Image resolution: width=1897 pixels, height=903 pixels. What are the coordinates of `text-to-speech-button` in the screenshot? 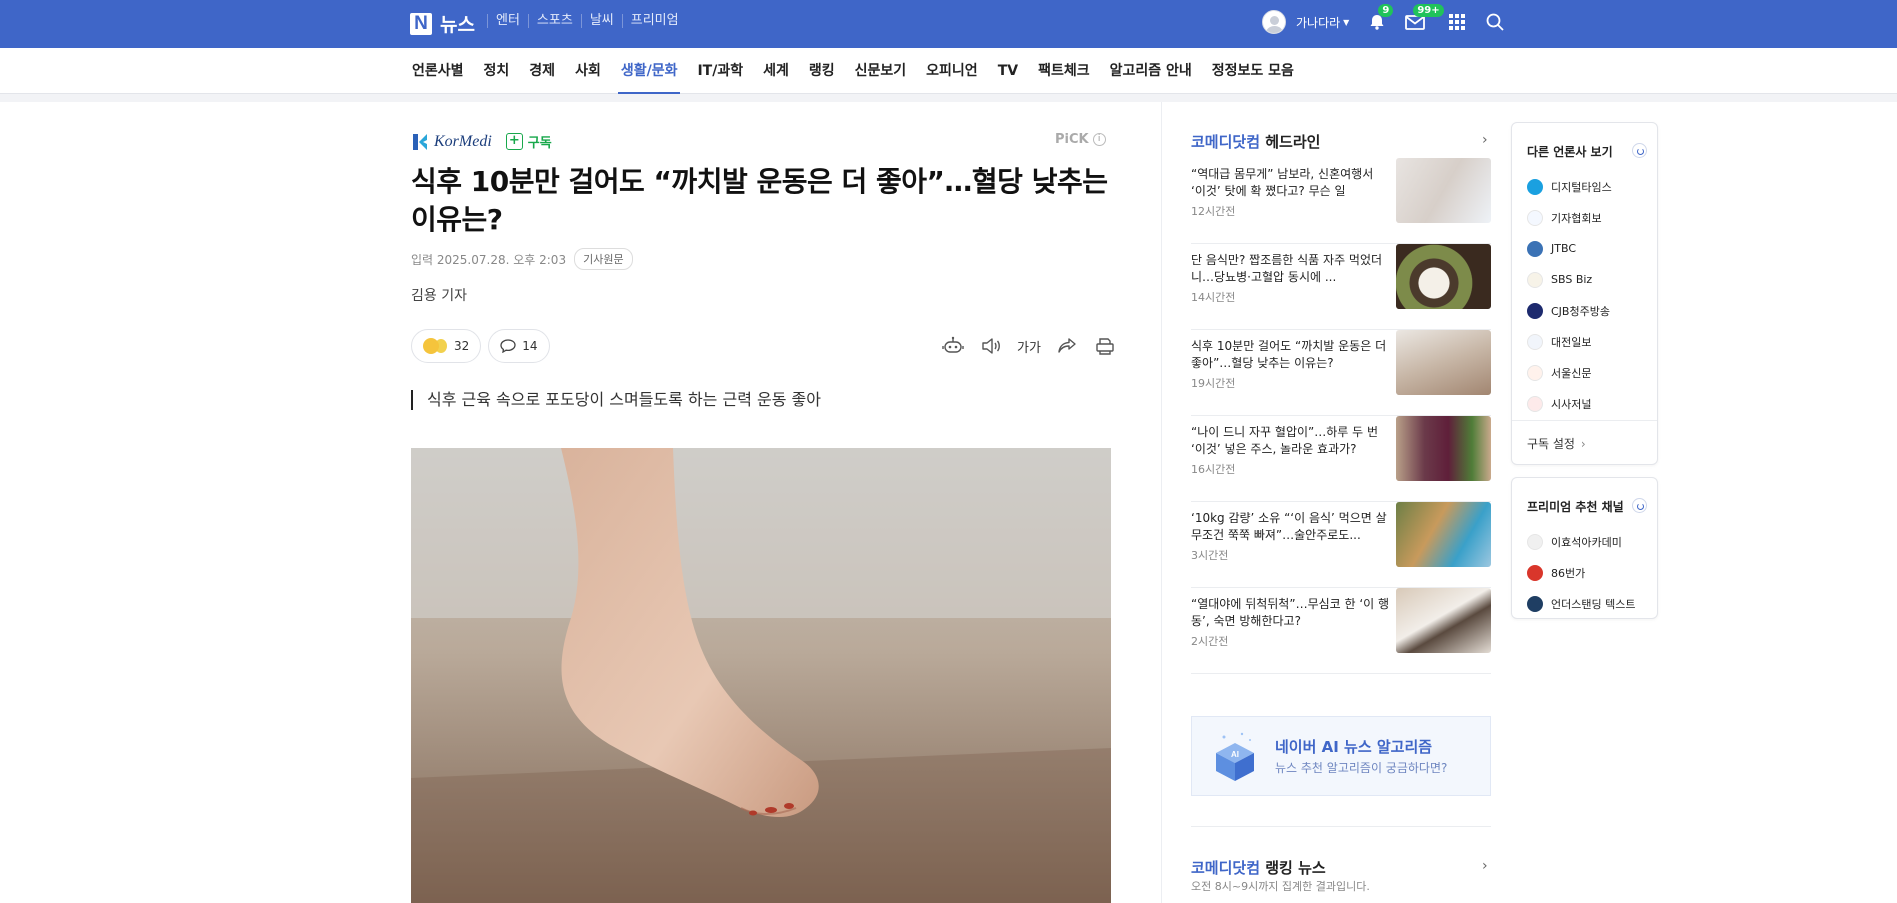 It's located at (991, 346).